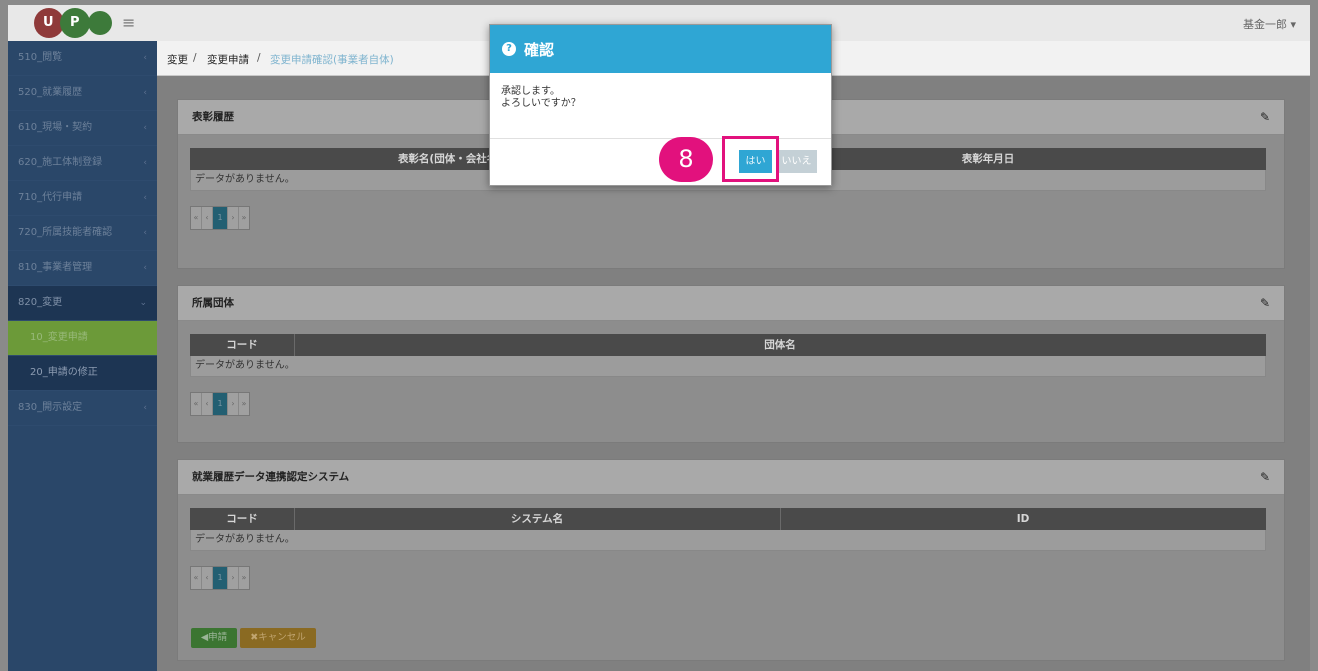 This screenshot has height=671, width=1318. Describe the element at coordinates (731, 303) in the screenshot. I see `card-title: 所属団体 ✎` at that location.